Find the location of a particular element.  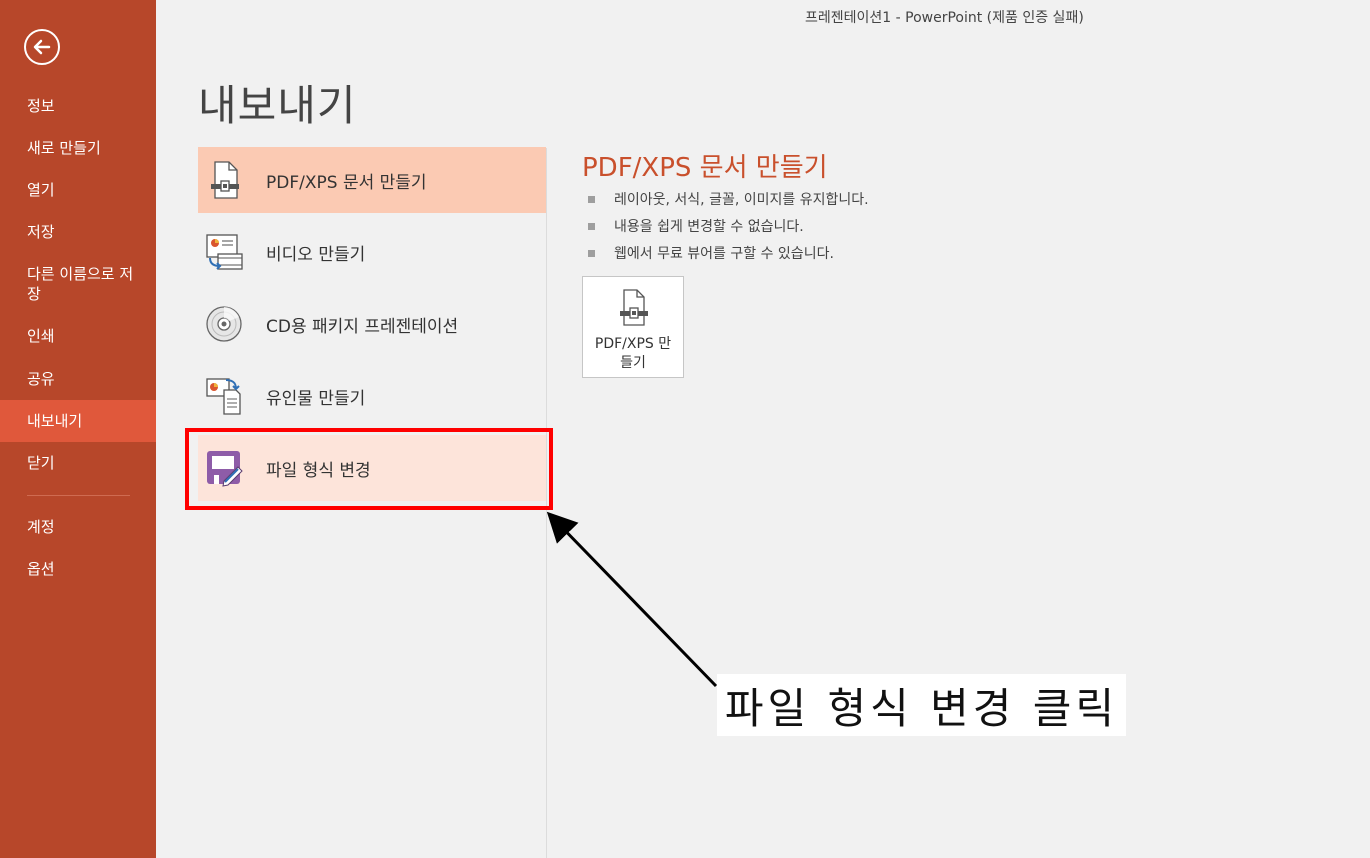

highlight-box is located at coordinates (369, 469).